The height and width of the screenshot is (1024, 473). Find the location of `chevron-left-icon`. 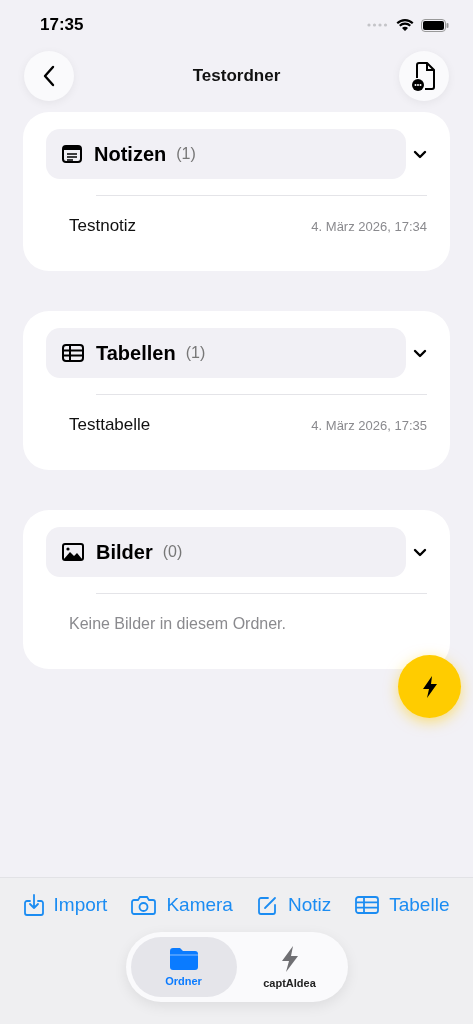

chevron-left-icon is located at coordinates (49, 76).